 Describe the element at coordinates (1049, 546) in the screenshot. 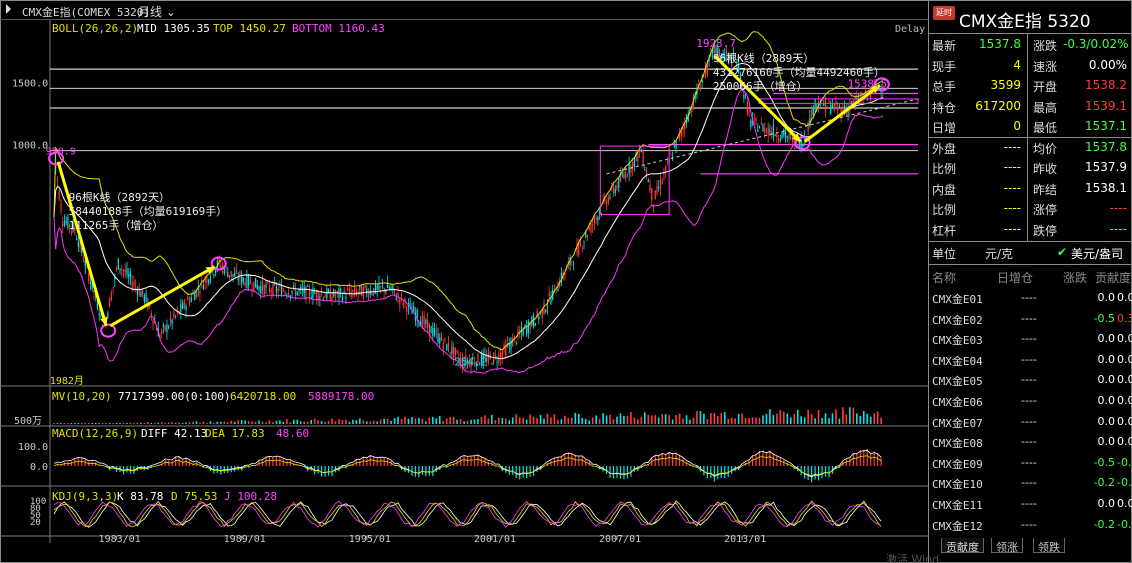

I see `tab-top-losers: 领跌` at that location.